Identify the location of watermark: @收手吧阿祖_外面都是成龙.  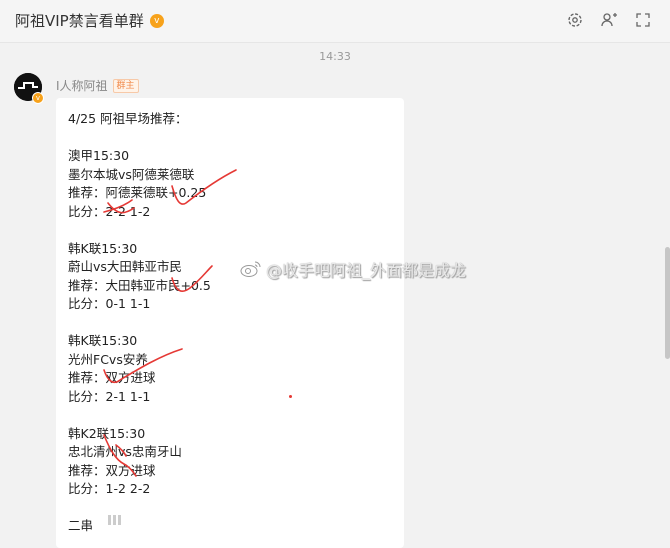
(353, 269).